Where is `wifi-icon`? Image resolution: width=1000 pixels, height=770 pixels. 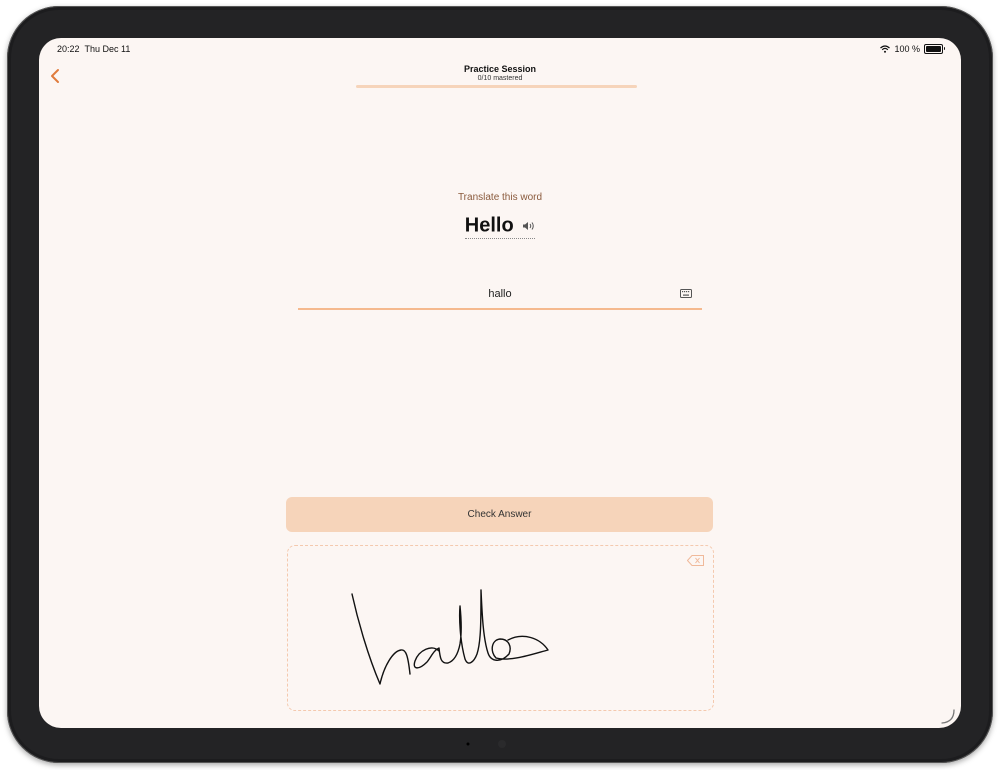 wifi-icon is located at coordinates (885, 49).